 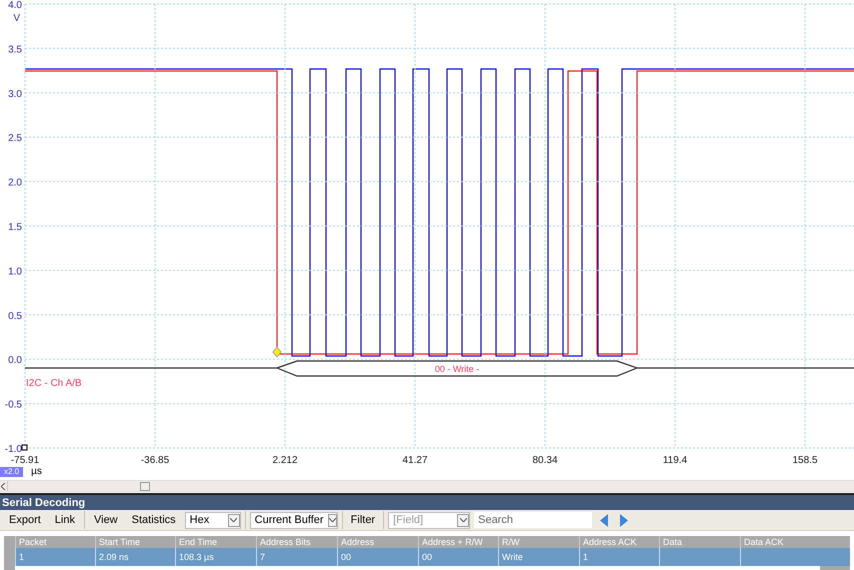 What do you see at coordinates (36, 472) in the screenshot?
I see `x-unit-label: µs` at bounding box center [36, 472].